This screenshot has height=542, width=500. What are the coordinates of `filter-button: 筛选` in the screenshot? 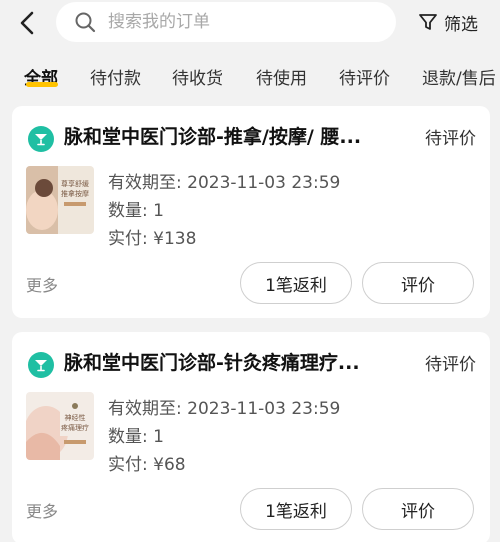 It's located at (453, 22).